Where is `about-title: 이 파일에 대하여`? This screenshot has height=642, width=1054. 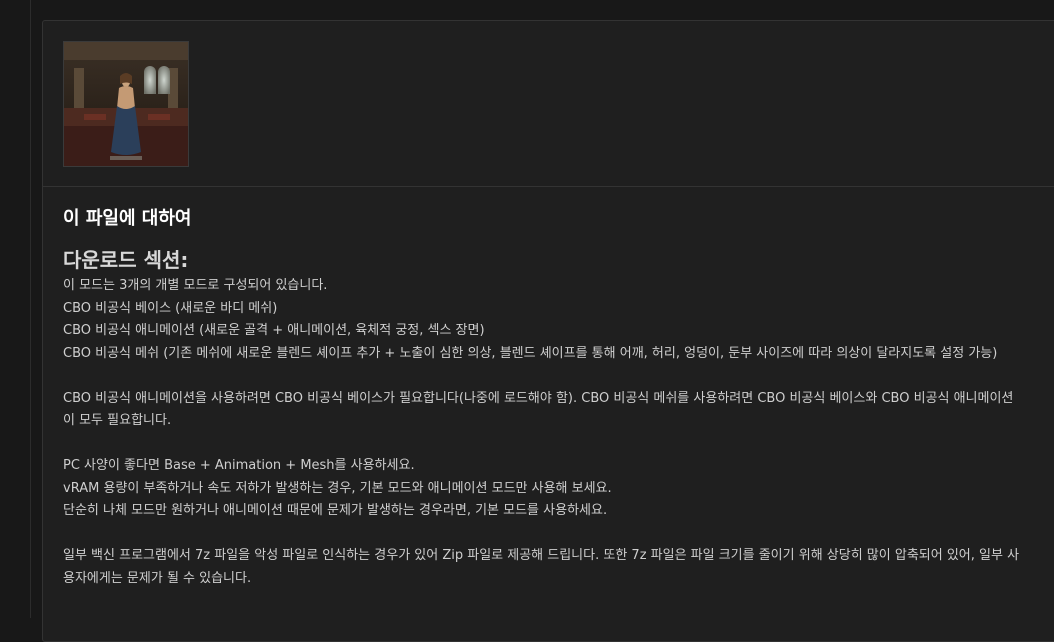
about-title: 이 파일에 대하여 is located at coordinates (127, 218).